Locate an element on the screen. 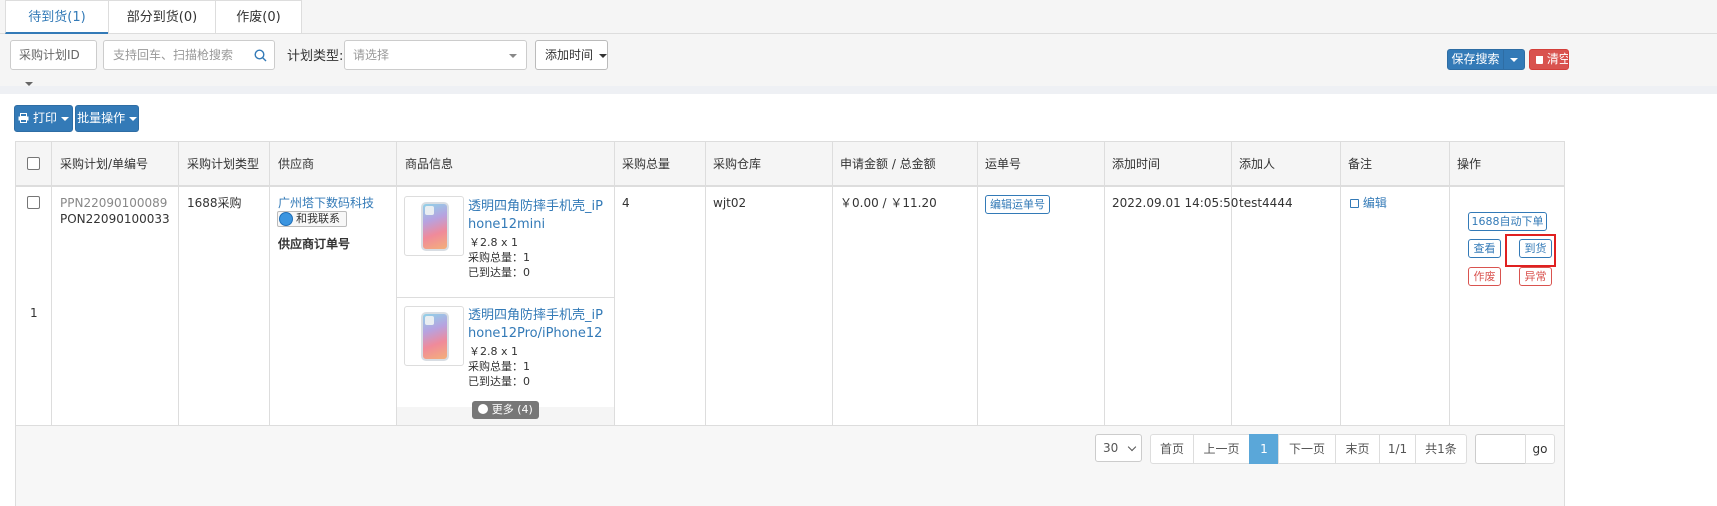 The width and height of the screenshot is (1717, 506). exception-button: 异常 is located at coordinates (1535, 276).